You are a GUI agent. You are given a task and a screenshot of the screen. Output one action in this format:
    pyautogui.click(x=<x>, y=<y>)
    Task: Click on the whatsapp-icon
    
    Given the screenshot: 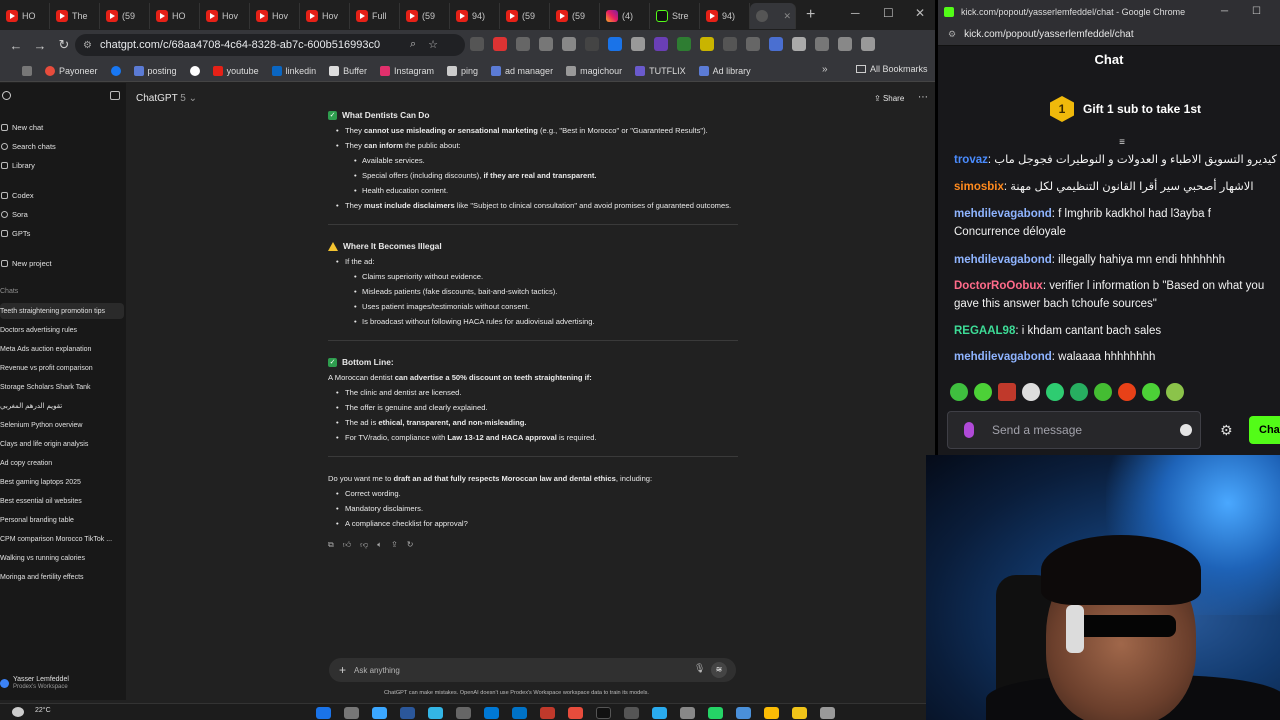 What is the action you would take?
    pyautogui.click(x=715, y=713)
    